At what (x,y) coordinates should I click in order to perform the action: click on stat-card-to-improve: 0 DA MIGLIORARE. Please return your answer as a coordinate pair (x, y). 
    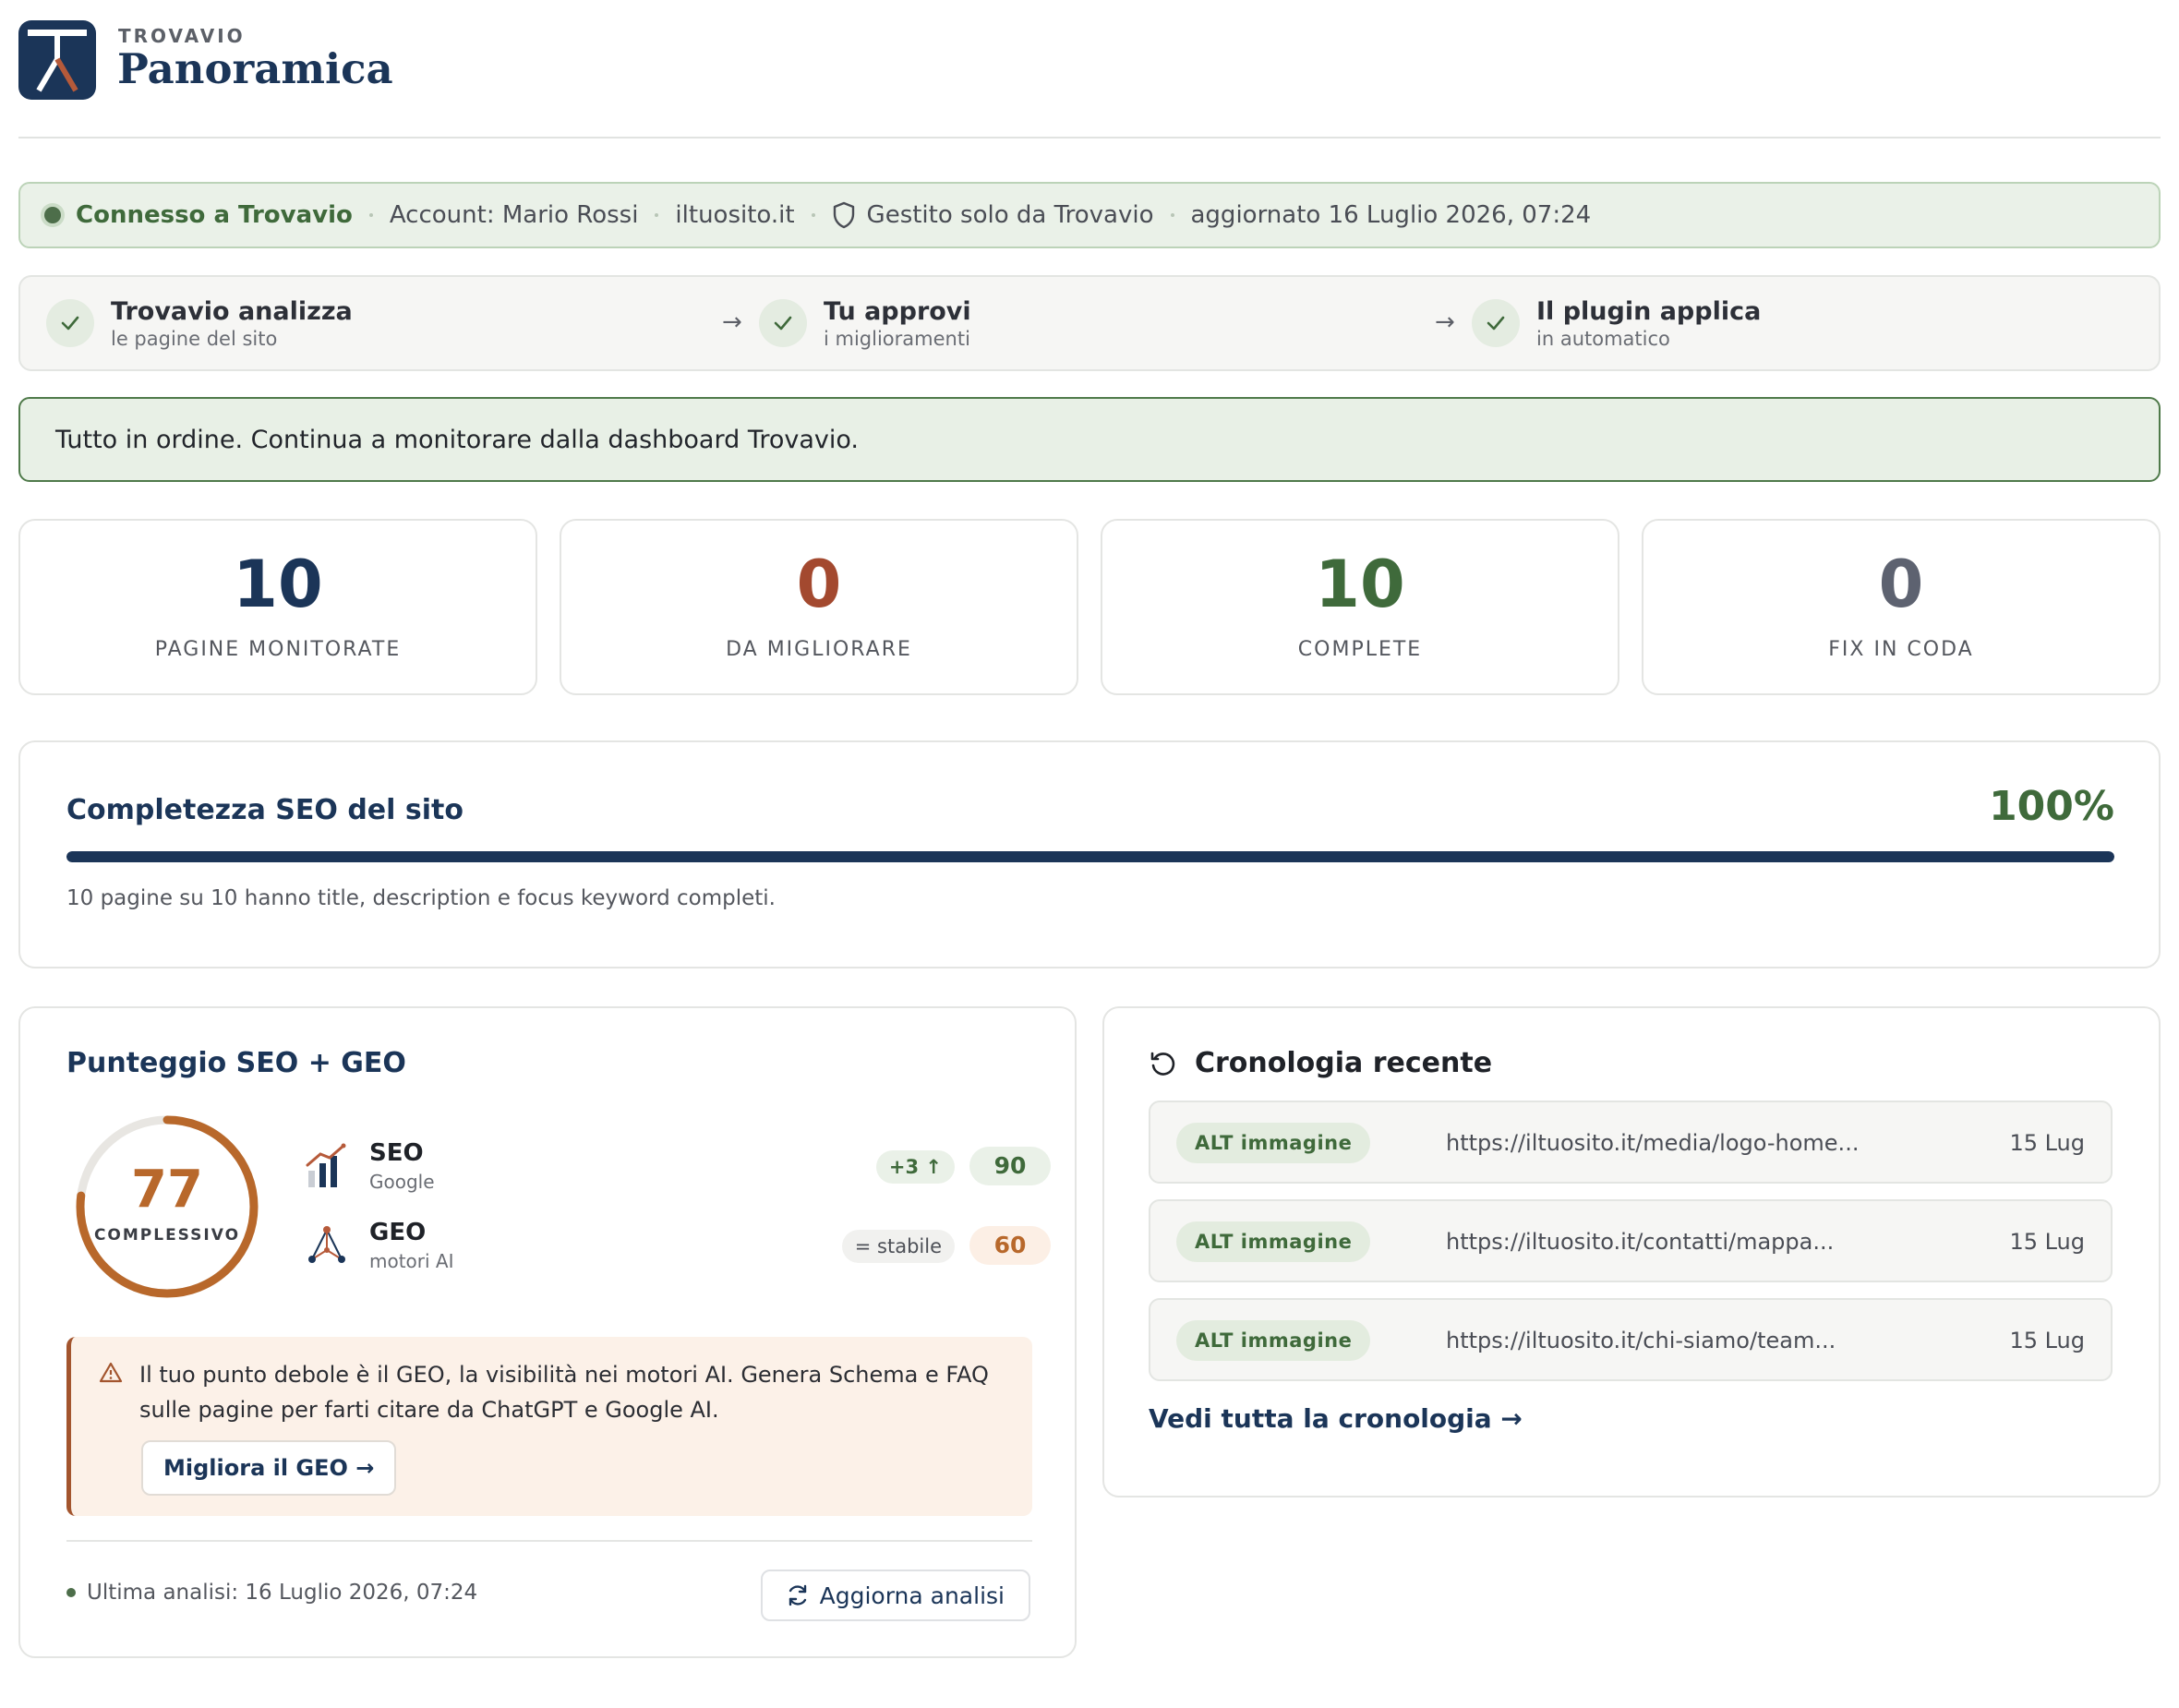
    Looking at the image, I should click on (819, 607).